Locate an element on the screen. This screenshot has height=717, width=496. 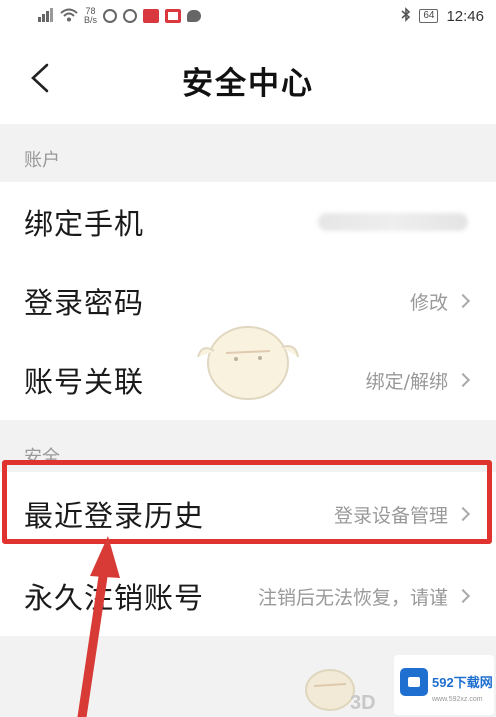
mascot-watermark-icon is located at coordinates (248, 363).